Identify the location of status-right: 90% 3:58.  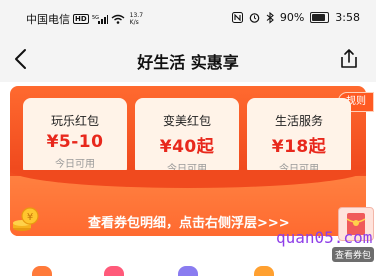
(295, 17).